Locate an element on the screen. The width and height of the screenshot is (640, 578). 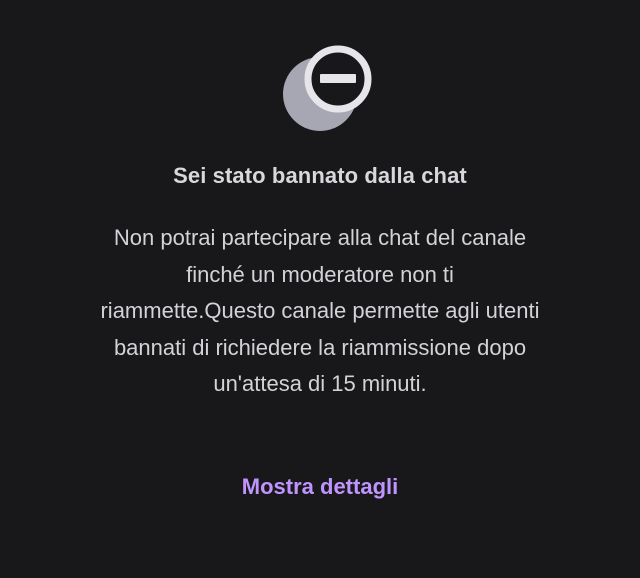
show-details-link: Mostra dettagli is located at coordinates (320, 487).